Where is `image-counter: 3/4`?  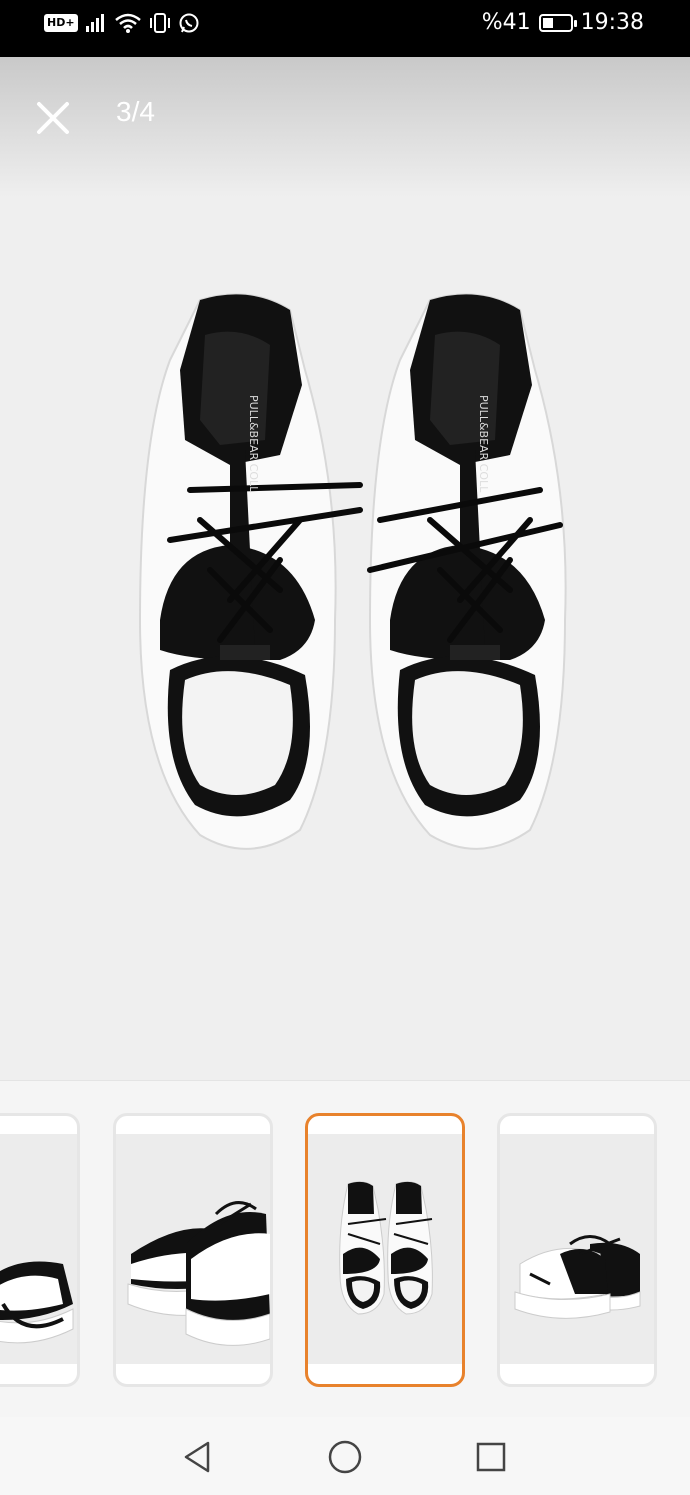
image-counter: 3/4 is located at coordinates (135, 111).